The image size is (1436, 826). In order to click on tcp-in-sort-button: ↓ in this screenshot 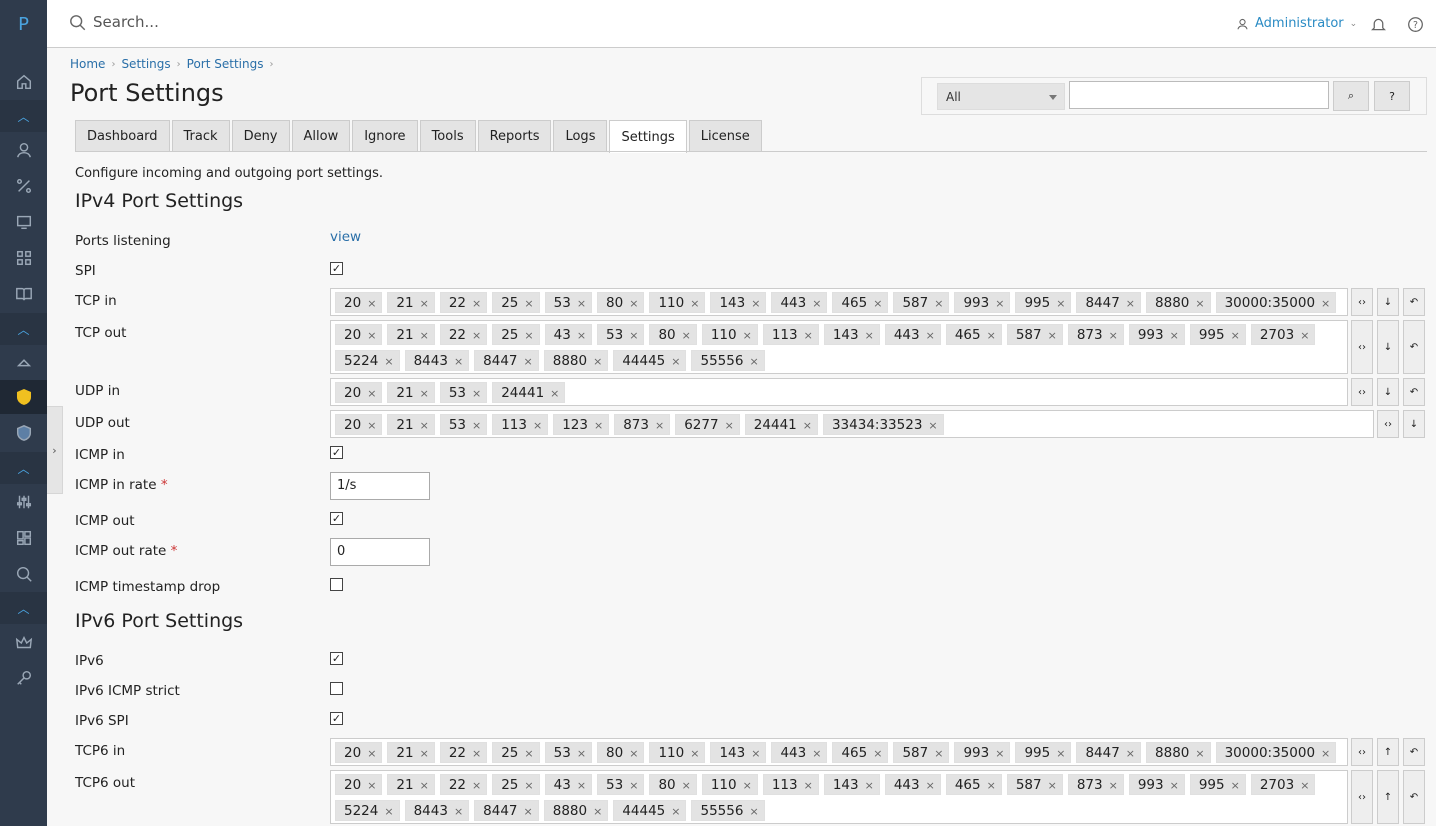, I will do `click(1388, 302)`.